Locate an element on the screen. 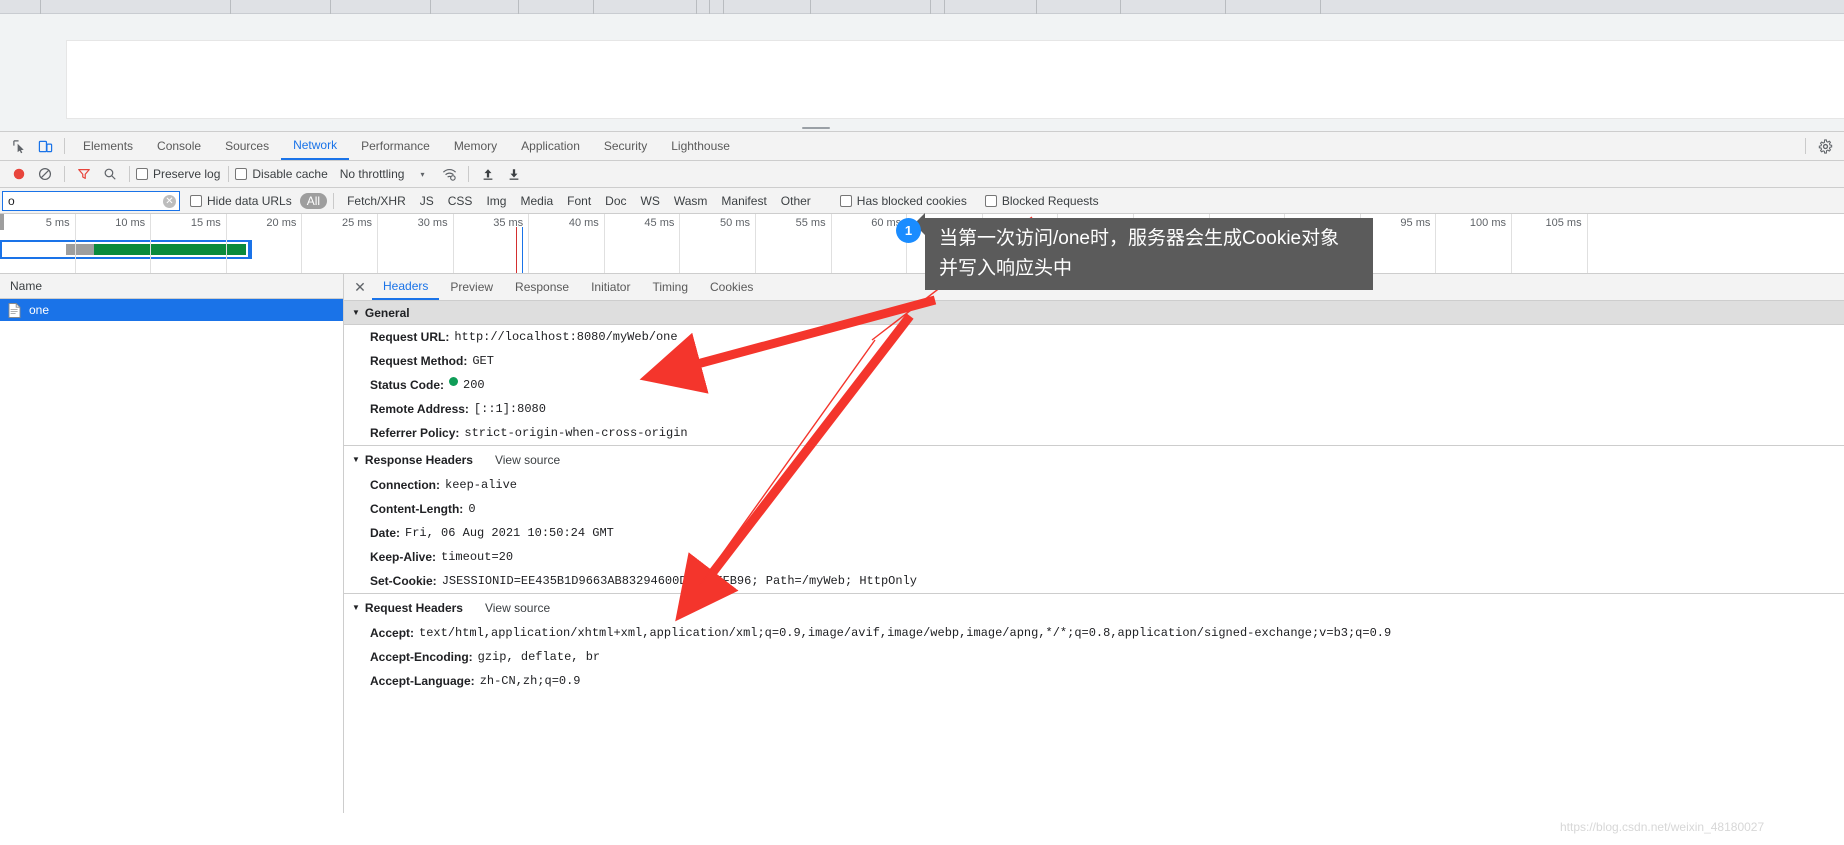 This screenshot has width=1844, height=845. request-name-label: one is located at coordinates (39, 310).